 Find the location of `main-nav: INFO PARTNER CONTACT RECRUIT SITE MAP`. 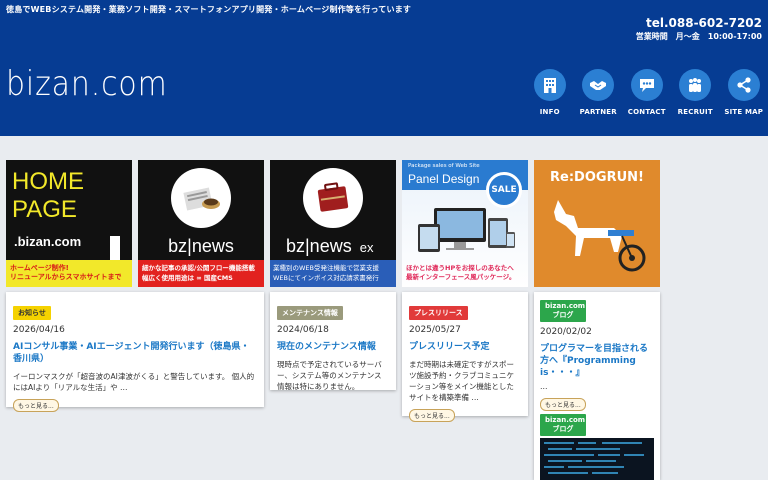

main-nav: INFO PARTNER CONTACT RECRUIT SITE MAP is located at coordinates (647, 92).